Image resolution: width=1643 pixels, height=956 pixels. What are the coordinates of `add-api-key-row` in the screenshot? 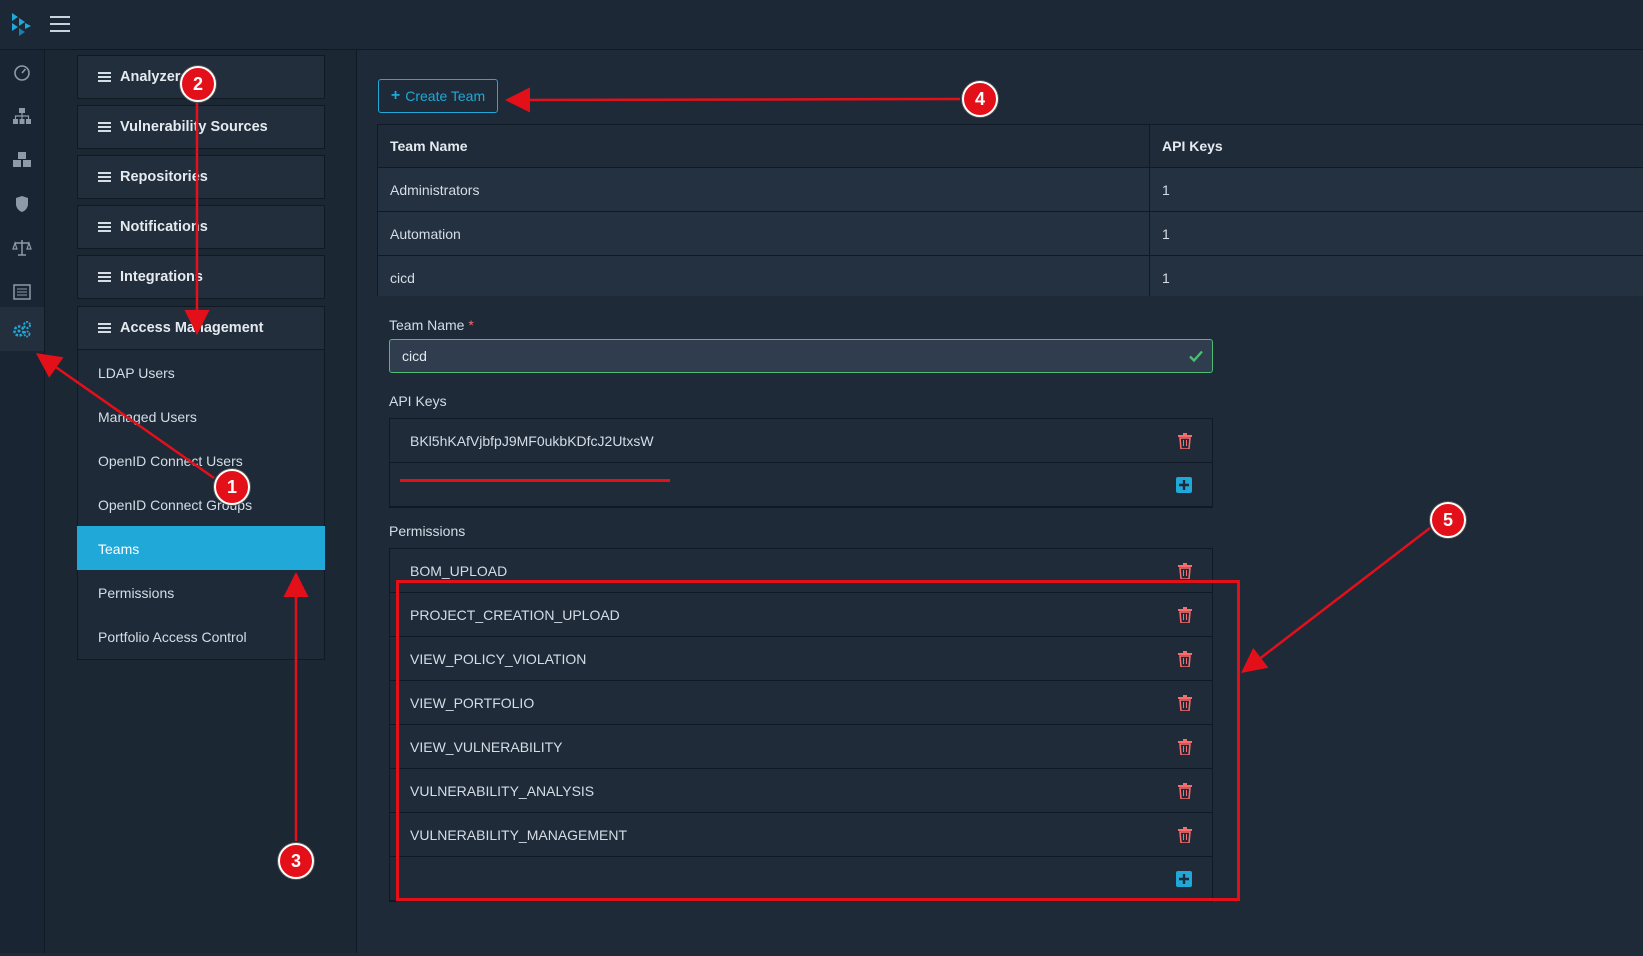 It's located at (801, 485).